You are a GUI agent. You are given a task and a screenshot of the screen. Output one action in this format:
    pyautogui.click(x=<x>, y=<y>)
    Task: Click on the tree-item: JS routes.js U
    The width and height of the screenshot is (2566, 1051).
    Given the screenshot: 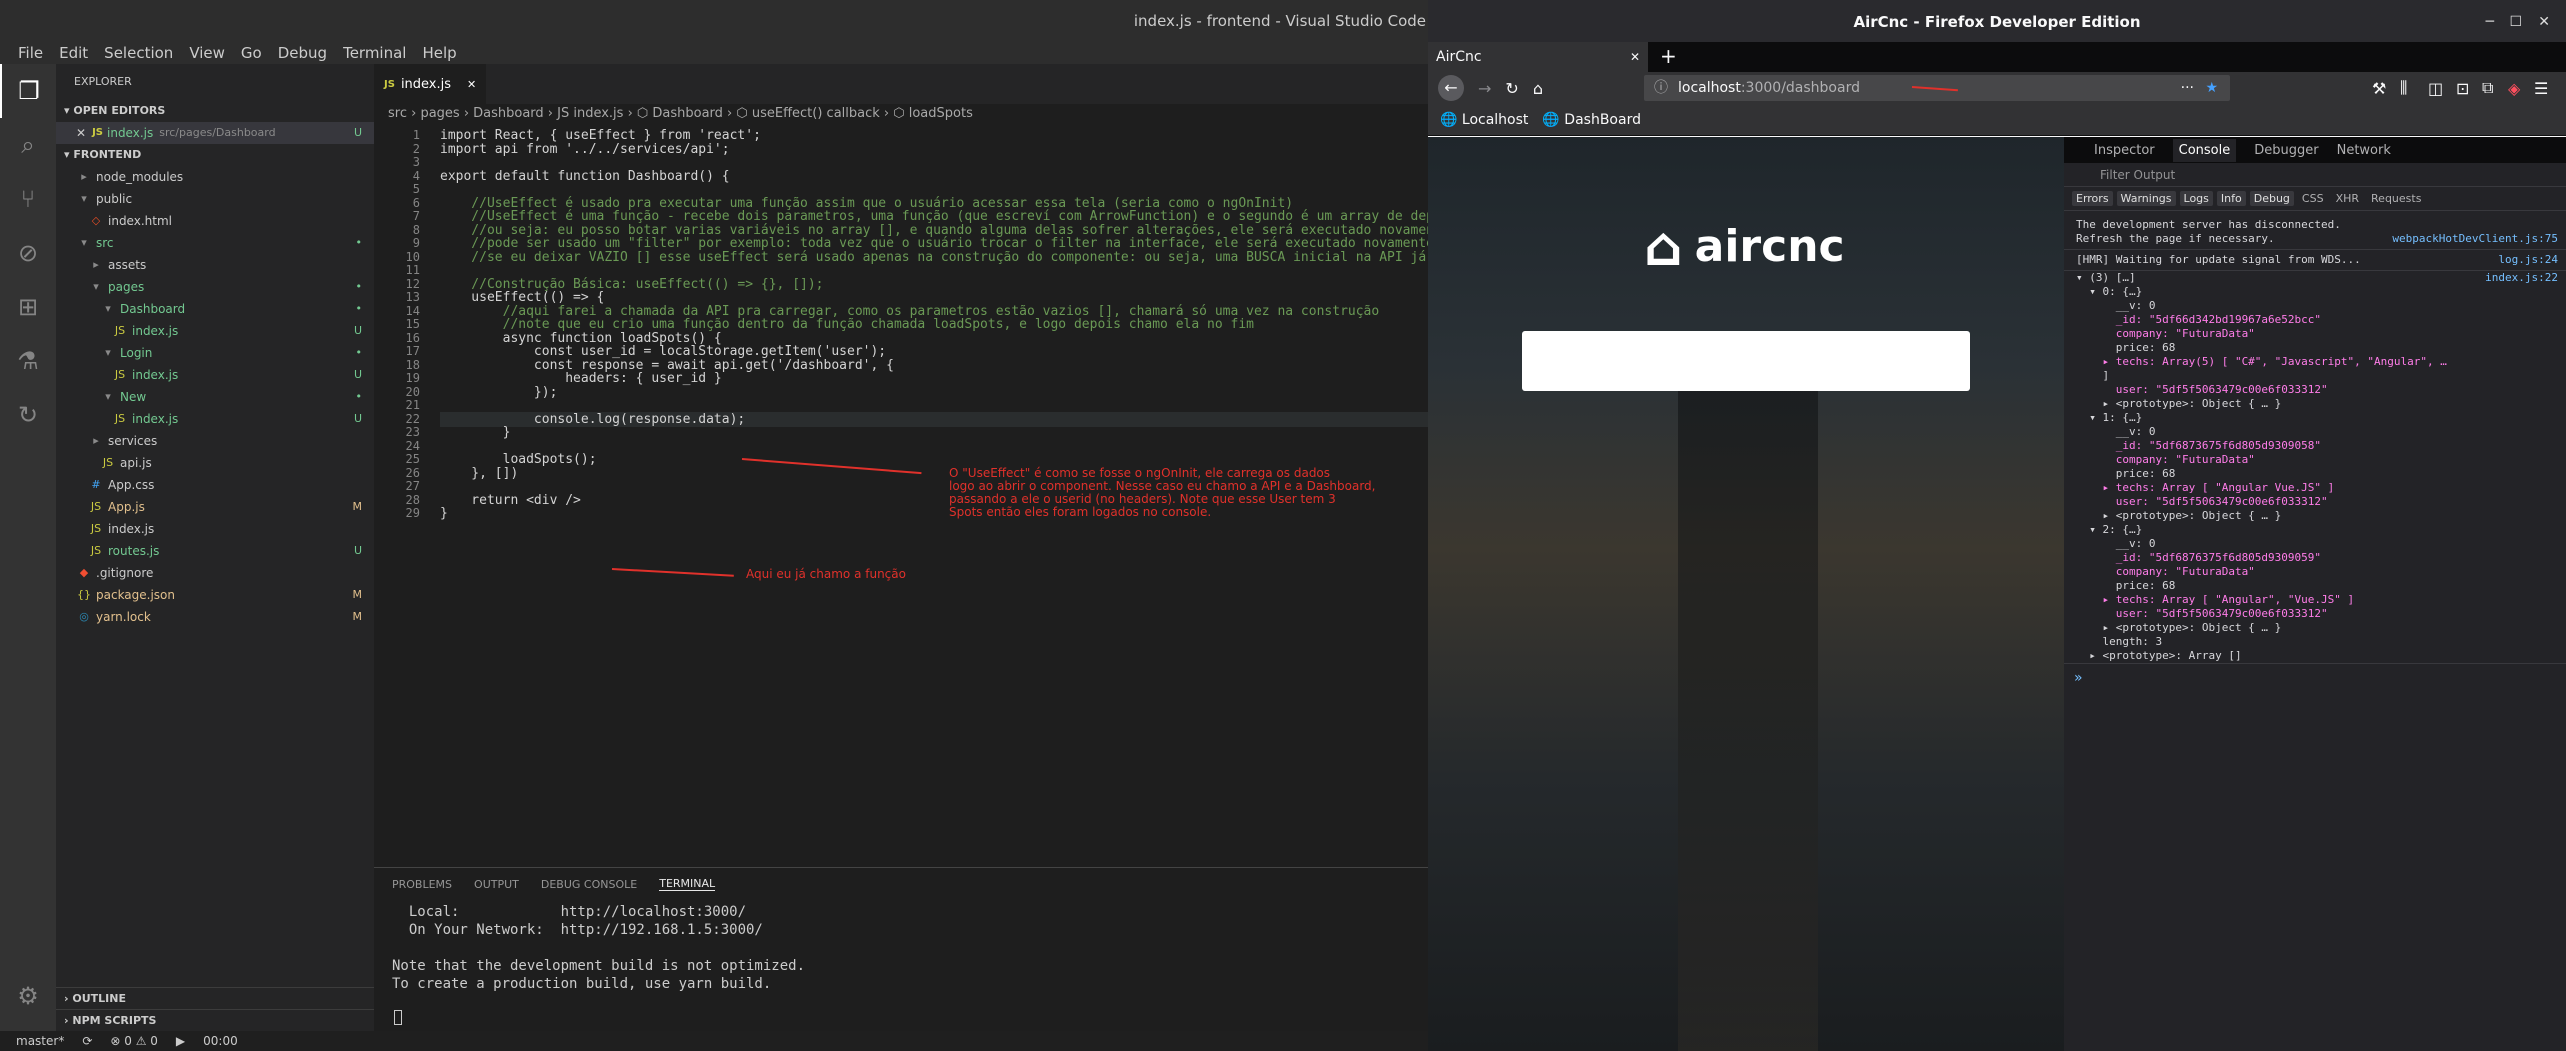 What is the action you would take?
    pyautogui.click(x=215, y=551)
    